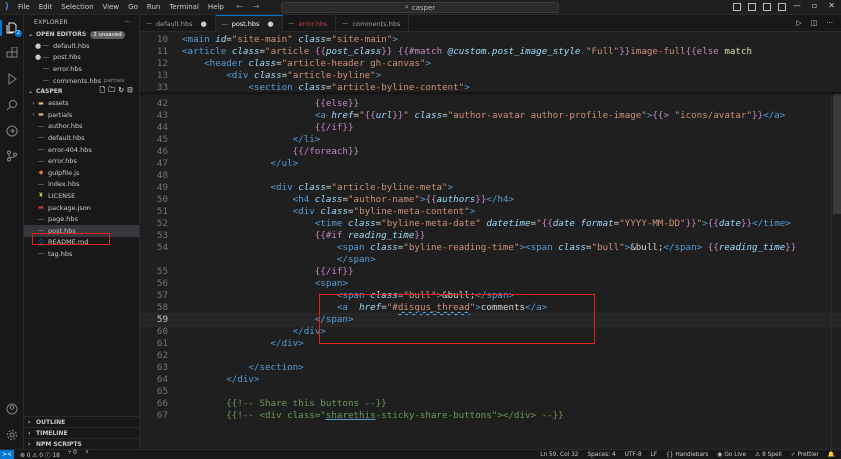 This screenshot has width=841, height=459. I want to click on code-line: 66 {{!-- Share this buttons --}}, so click(490, 404).